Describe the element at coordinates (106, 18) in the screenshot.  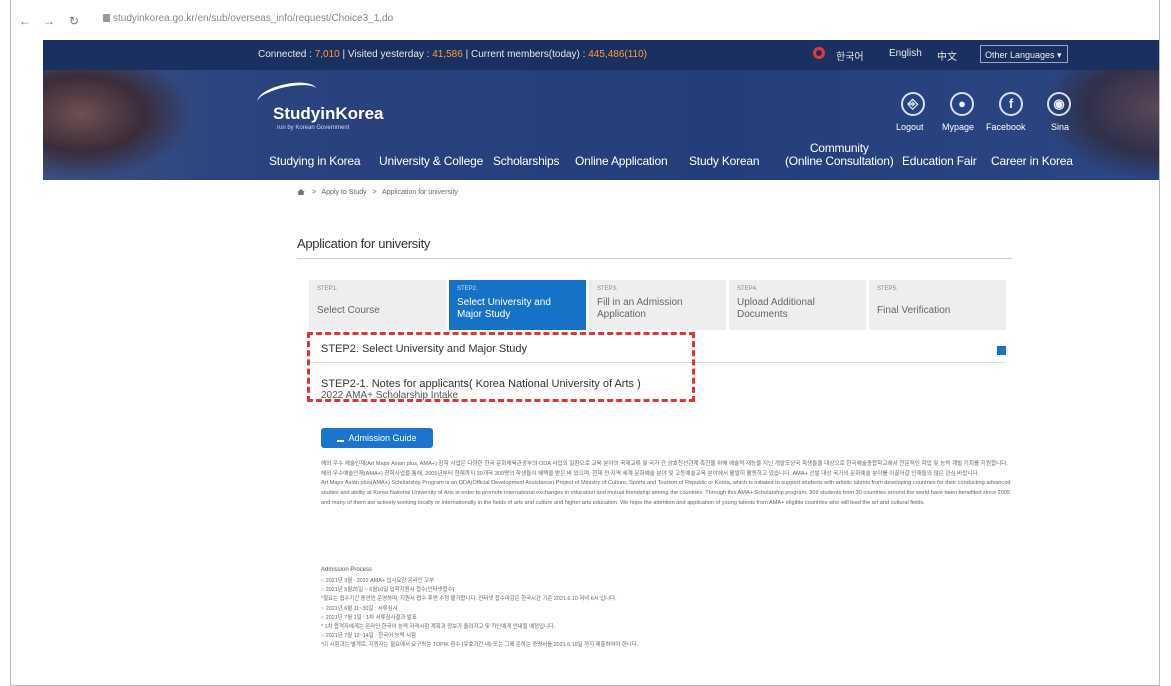
I see `lock-icon` at that location.